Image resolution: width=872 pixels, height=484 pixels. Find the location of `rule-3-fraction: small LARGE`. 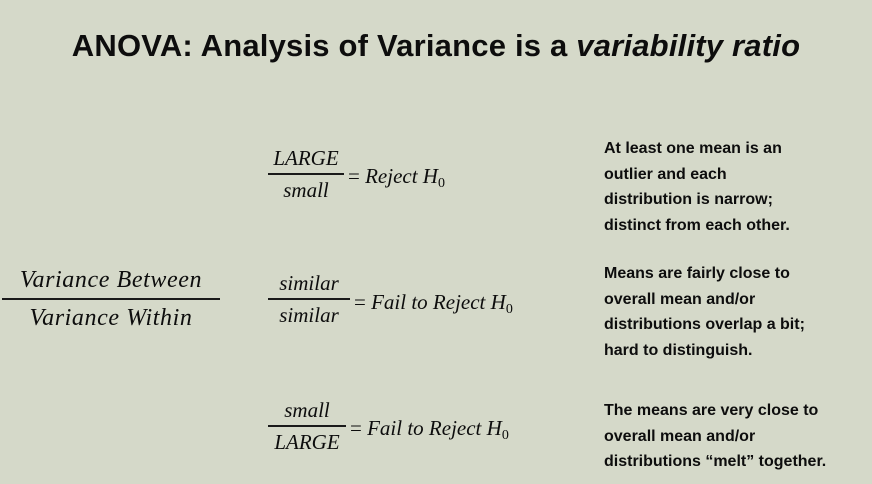

rule-3-fraction: small LARGE is located at coordinates (307, 426).